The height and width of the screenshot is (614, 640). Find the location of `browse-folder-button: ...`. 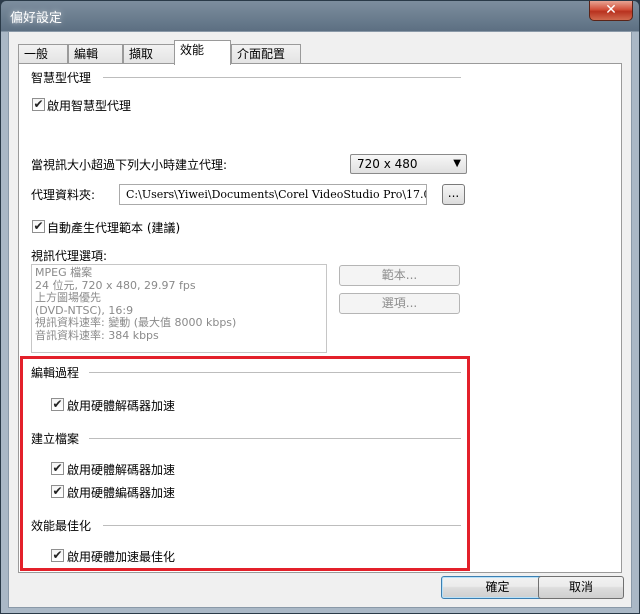

browse-folder-button: ... is located at coordinates (453, 194).